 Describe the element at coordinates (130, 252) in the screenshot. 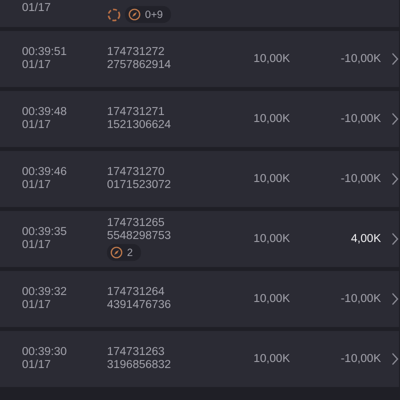

I see `count-text: 2` at that location.